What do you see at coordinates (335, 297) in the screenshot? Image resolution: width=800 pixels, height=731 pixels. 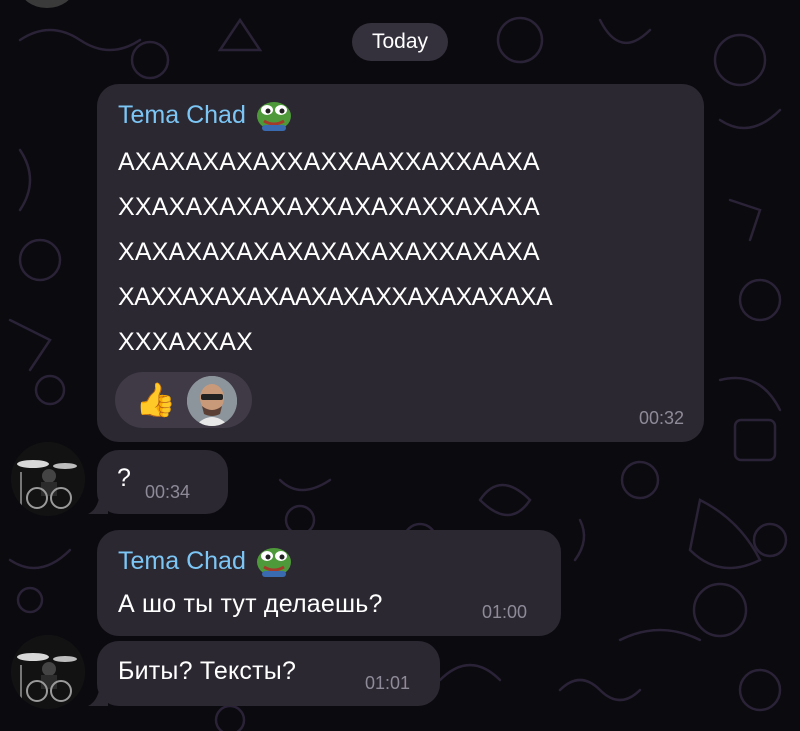 I see `message-line: ХАХХАХАХАХААХАХАХХАХАХАХАХА` at bounding box center [335, 297].